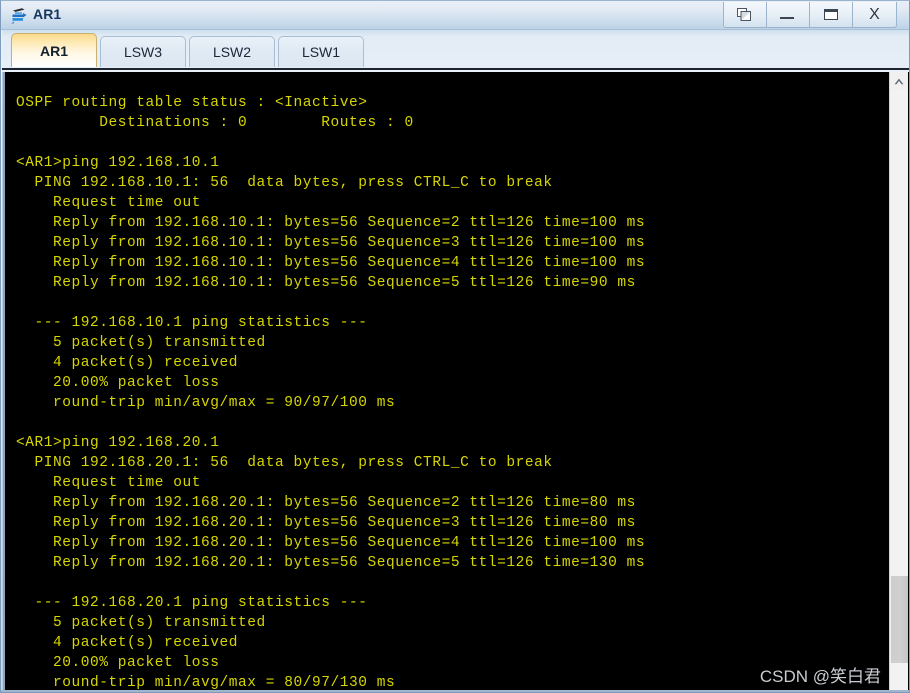 Image resolution: width=910 pixels, height=693 pixels. What do you see at coordinates (455, 15) in the screenshot?
I see `window-titlebar: AR1 X` at bounding box center [455, 15].